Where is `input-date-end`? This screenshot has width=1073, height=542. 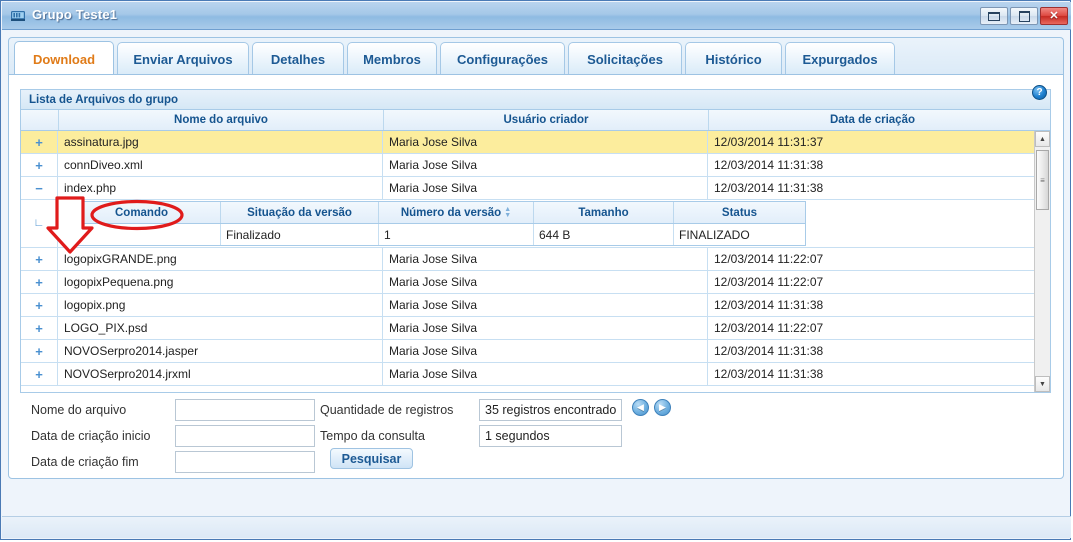 input-date-end is located at coordinates (245, 462).